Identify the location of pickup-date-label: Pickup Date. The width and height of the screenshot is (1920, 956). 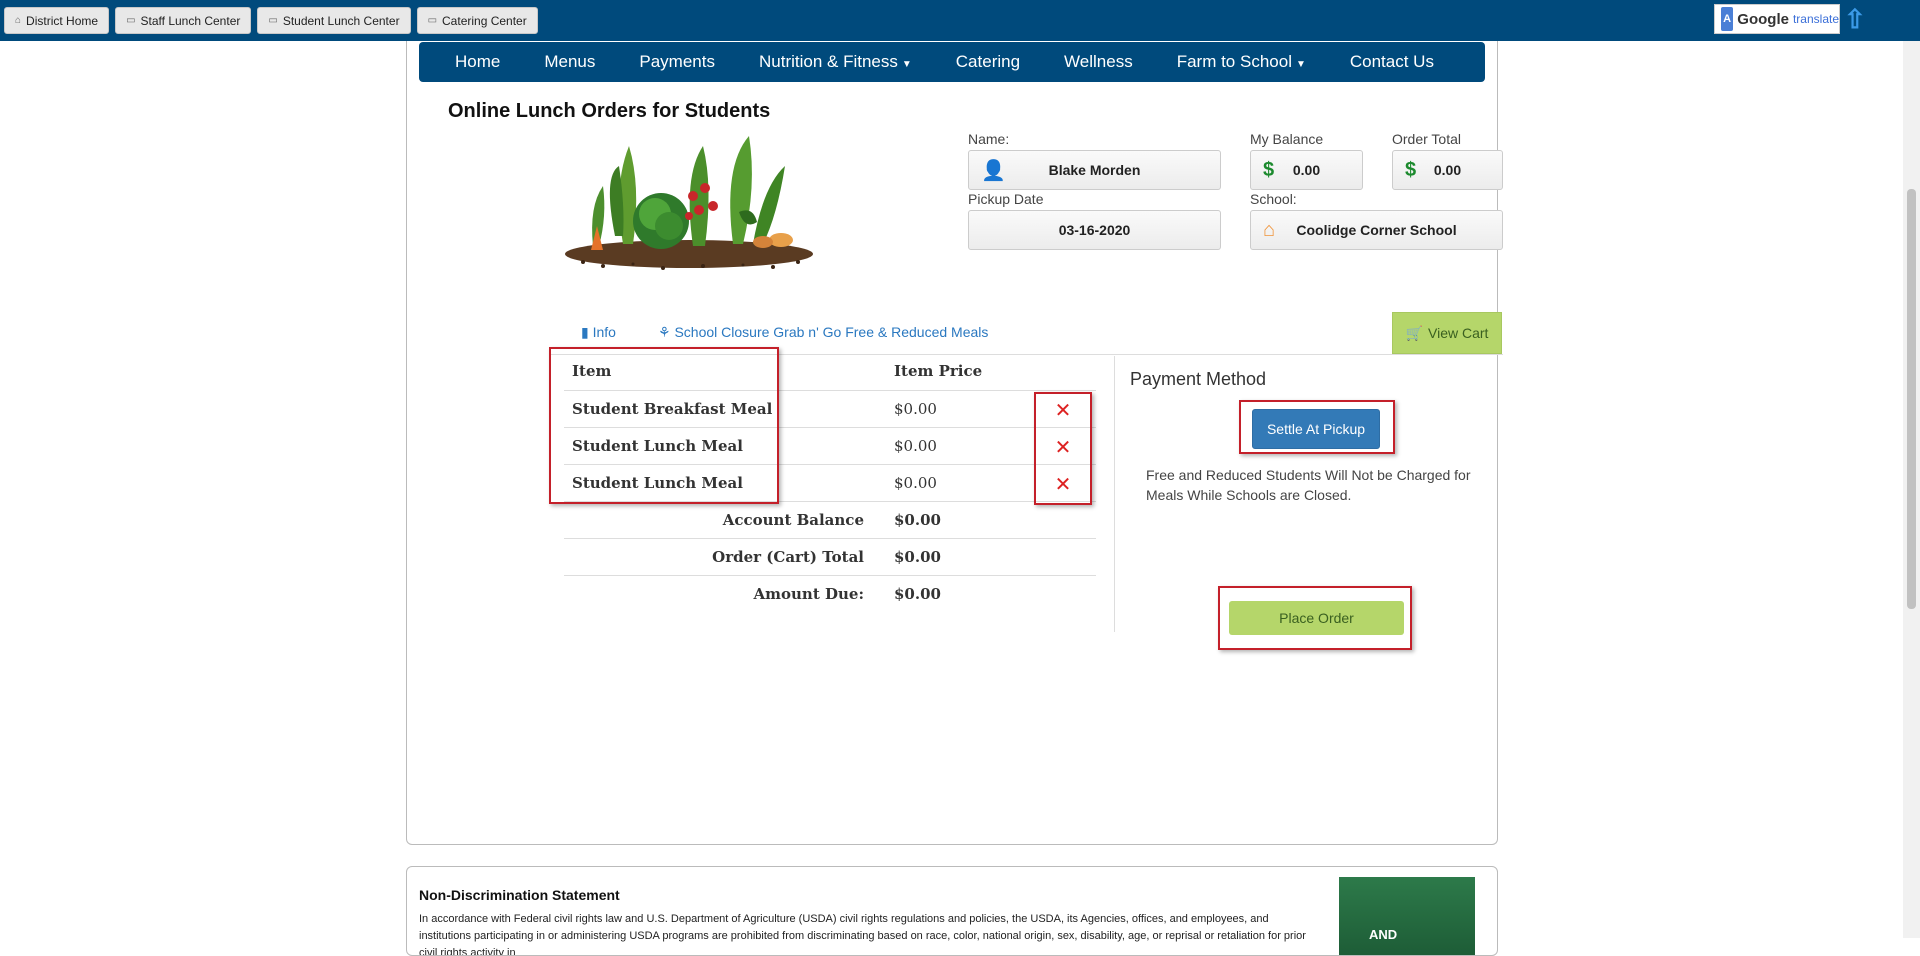
(1006, 199).